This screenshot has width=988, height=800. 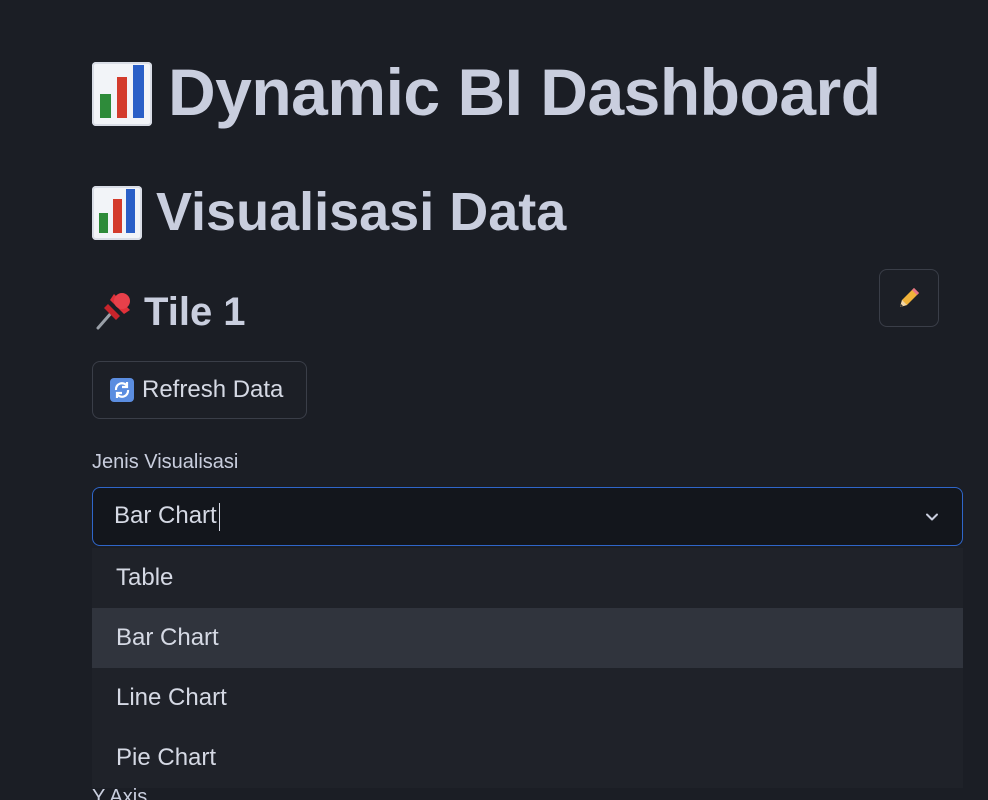 I want to click on pushpin-icon, so click(x=113, y=311).